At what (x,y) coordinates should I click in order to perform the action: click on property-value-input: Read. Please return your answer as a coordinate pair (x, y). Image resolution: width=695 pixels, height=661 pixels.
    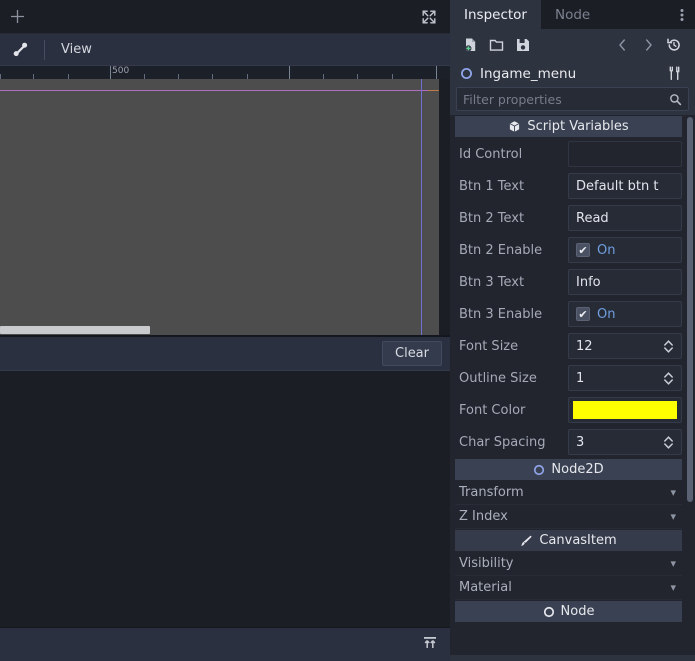
    Looking at the image, I should click on (625, 218).